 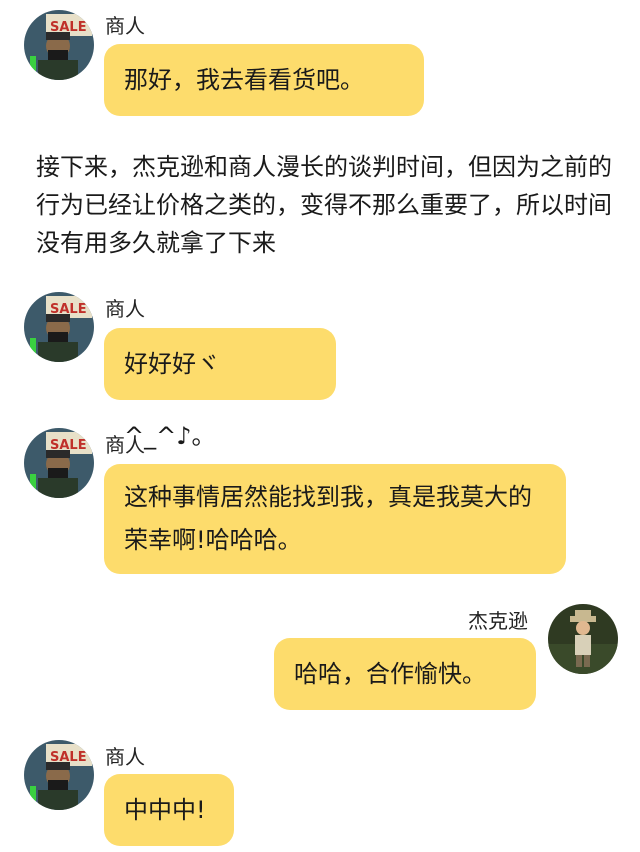 What do you see at coordinates (220, 389) in the screenshot?
I see `message-bubble: 好好好ヾ ^_^♪。` at bounding box center [220, 389].